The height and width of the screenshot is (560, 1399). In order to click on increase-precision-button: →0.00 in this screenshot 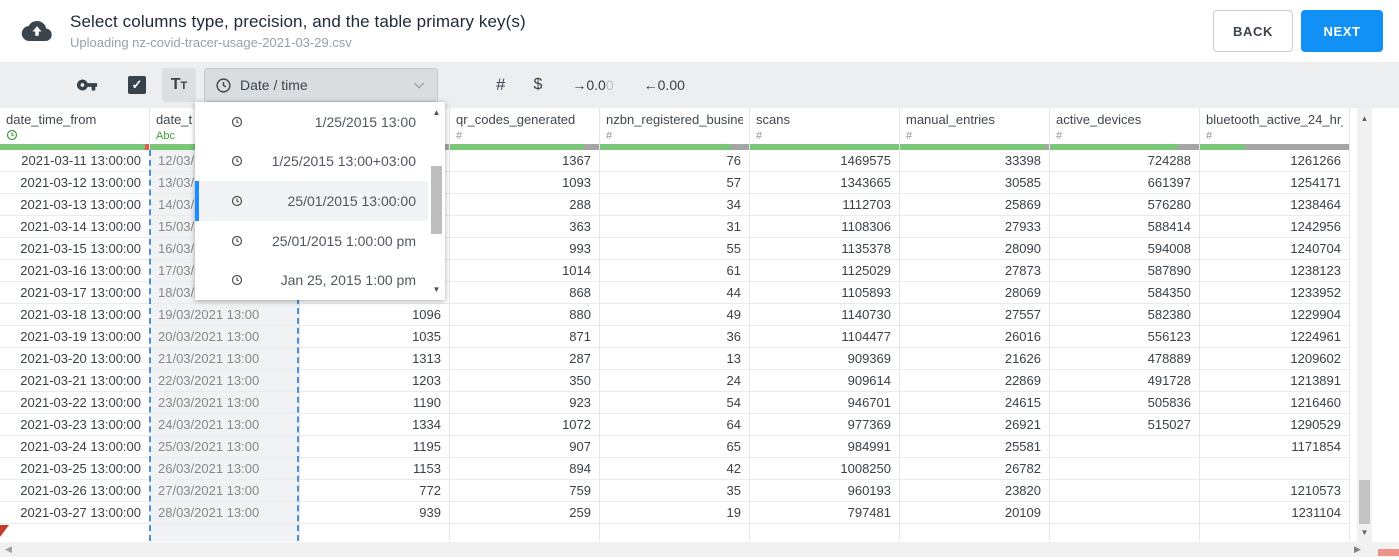, I will do `click(592, 85)`.